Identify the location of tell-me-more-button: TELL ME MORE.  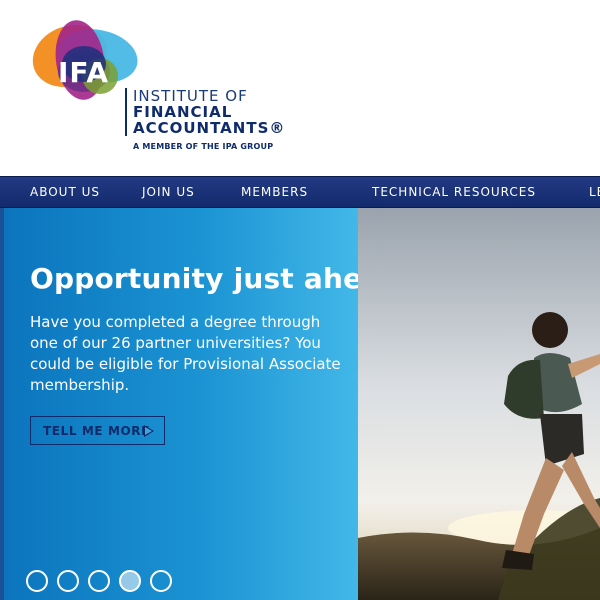
(97, 430).